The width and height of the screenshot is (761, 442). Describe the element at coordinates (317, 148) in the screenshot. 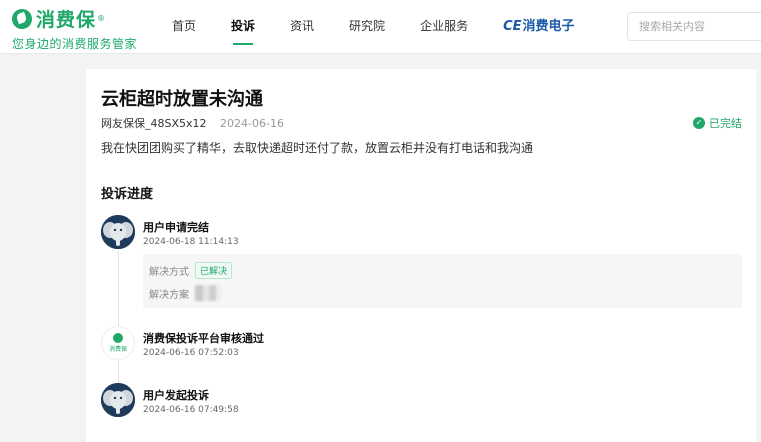

I see `complaint-content: 我在快团团购买了精华，去取快递超时还付了款，放置云柜并没有打电话和我沟通` at that location.